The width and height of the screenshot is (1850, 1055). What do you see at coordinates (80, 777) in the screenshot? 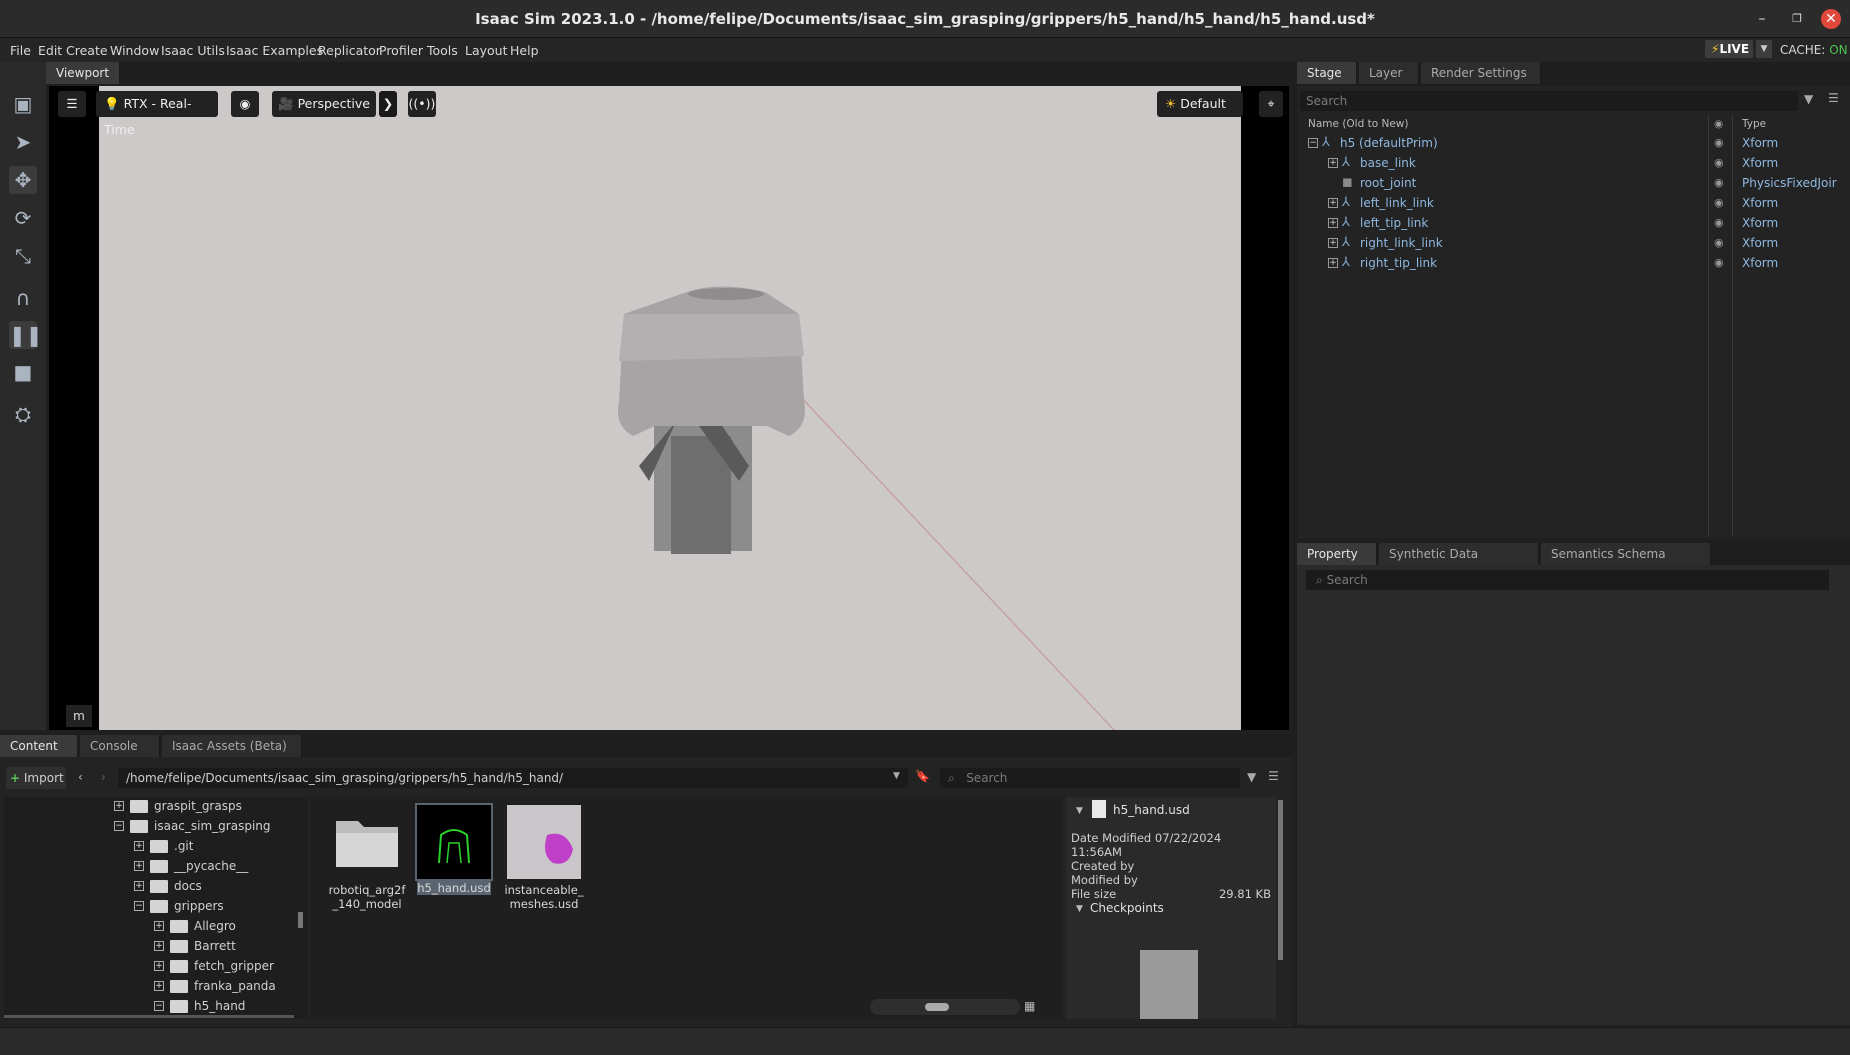
I see `back-icon: ‹` at bounding box center [80, 777].